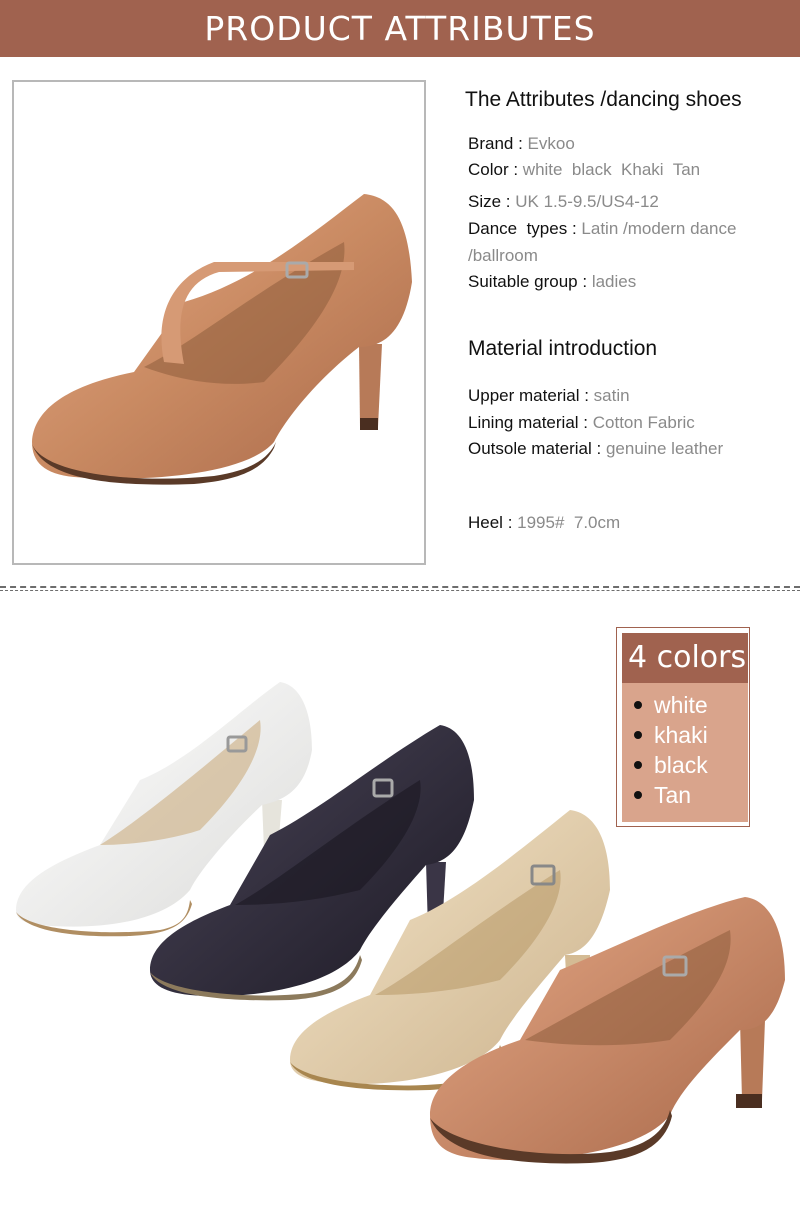 The width and height of the screenshot is (800, 1220). Describe the element at coordinates (685, 658) in the screenshot. I see `colors-panel-title: 4 colors` at that location.